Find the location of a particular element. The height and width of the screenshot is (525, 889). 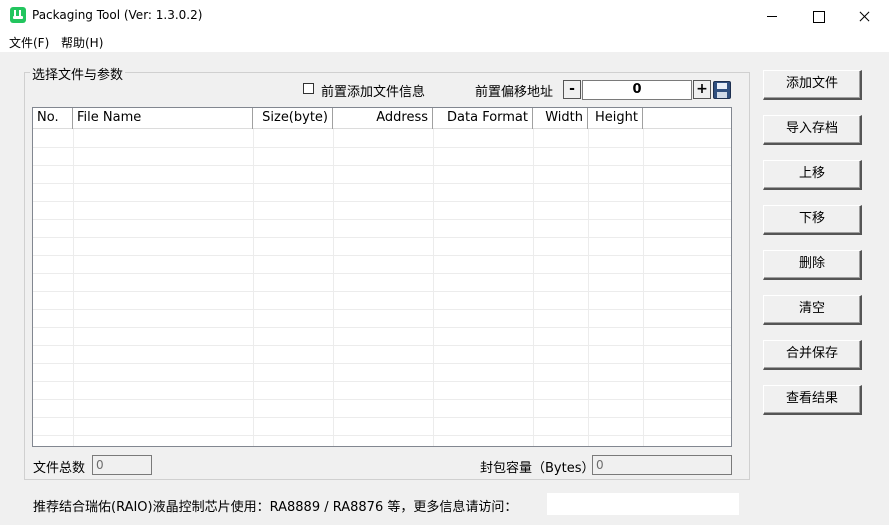

column-size: Size(byte) is located at coordinates (293, 118).